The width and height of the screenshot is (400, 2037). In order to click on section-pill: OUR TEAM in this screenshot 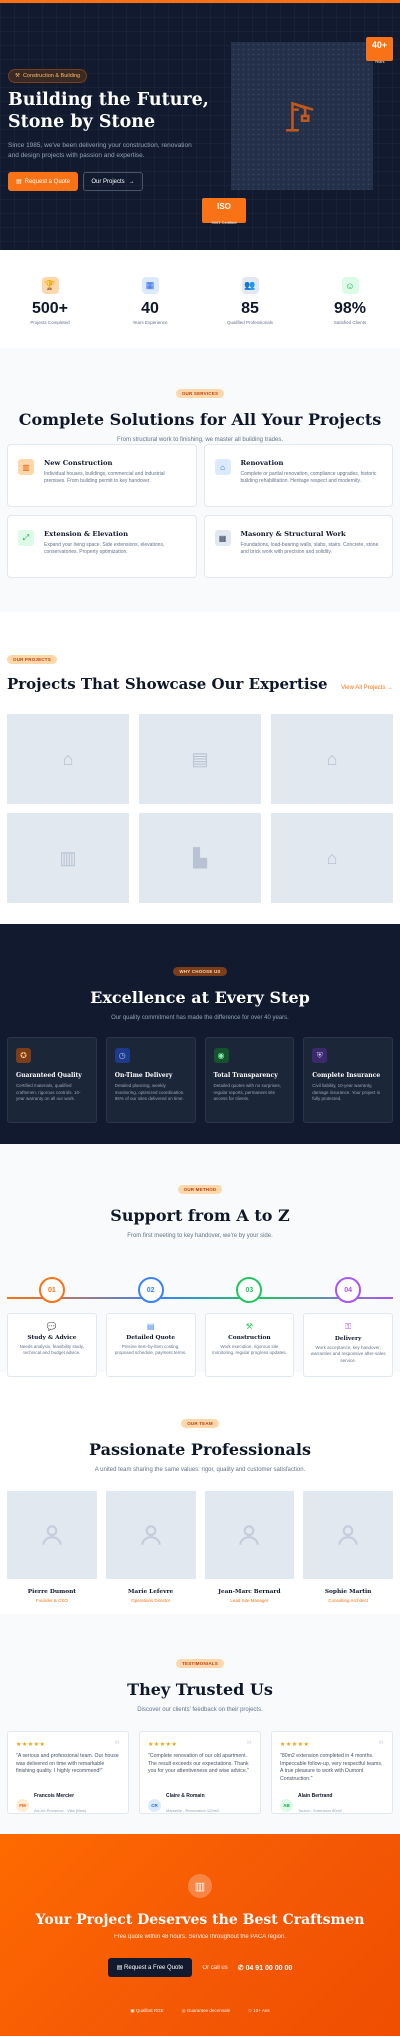, I will do `click(200, 1423)`.